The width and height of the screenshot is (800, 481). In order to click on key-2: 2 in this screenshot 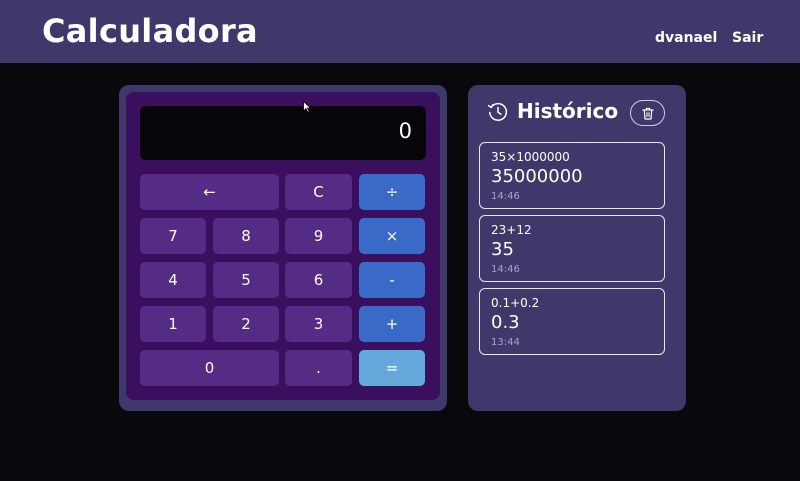, I will do `click(246, 324)`.